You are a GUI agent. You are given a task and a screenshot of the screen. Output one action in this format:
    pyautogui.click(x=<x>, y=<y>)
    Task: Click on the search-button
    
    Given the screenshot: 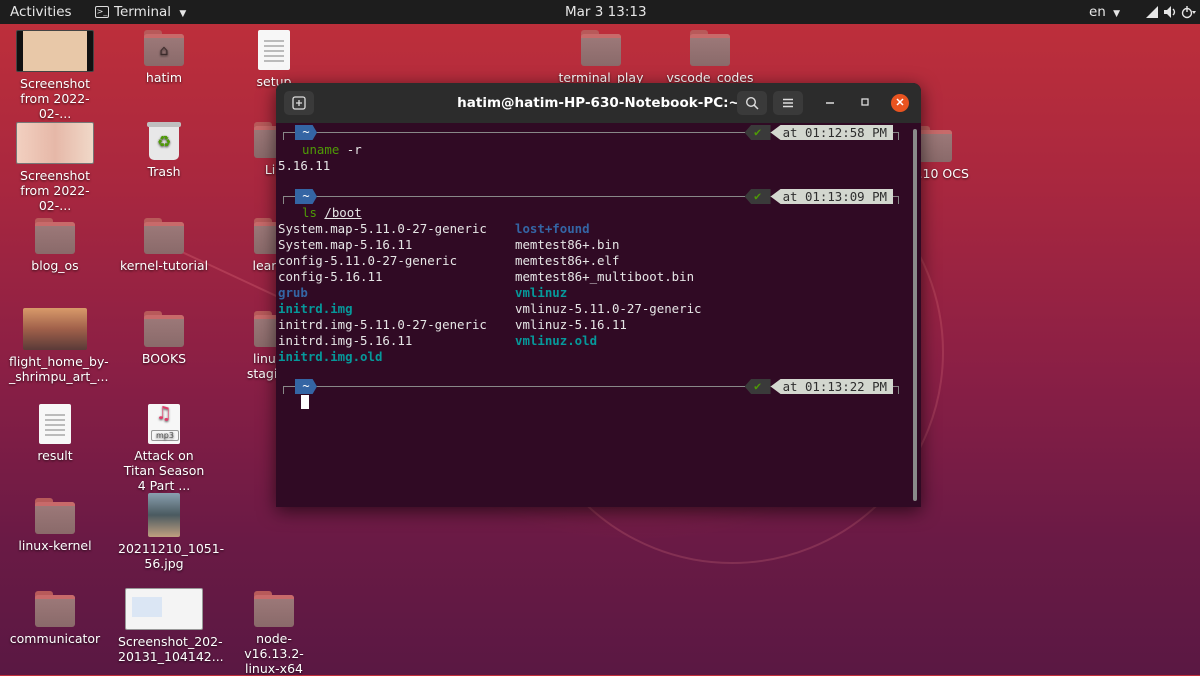 What is the action you would take?
    pyautogui.click(x=752, y=103)
    